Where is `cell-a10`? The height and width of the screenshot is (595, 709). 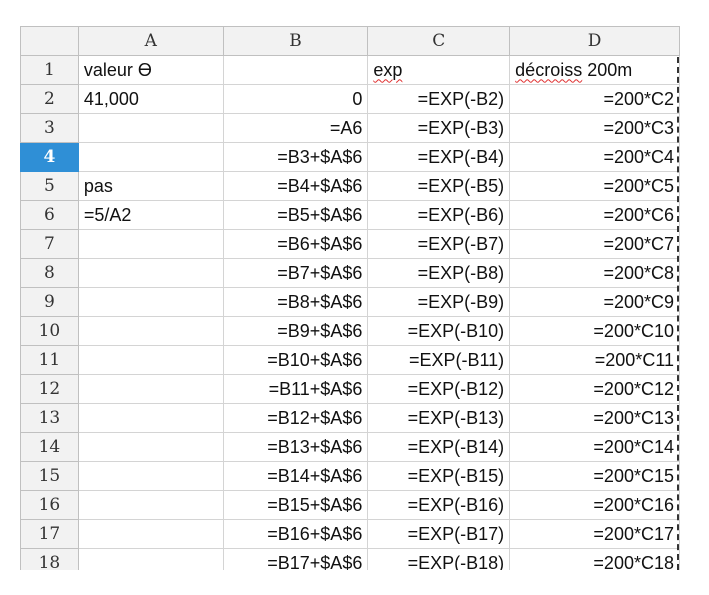 cell-a10 is located at coordinates (150, 331).